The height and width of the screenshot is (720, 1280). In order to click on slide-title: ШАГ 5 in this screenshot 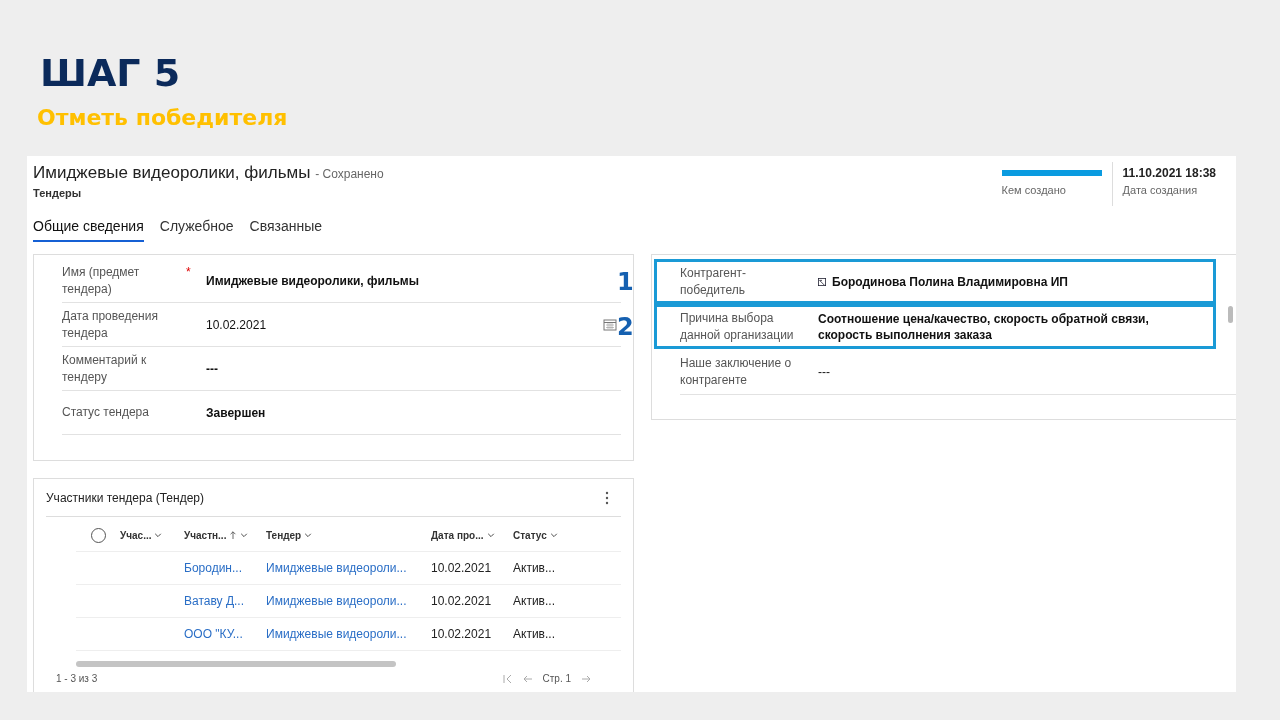, I will do `click(111, 73)`.